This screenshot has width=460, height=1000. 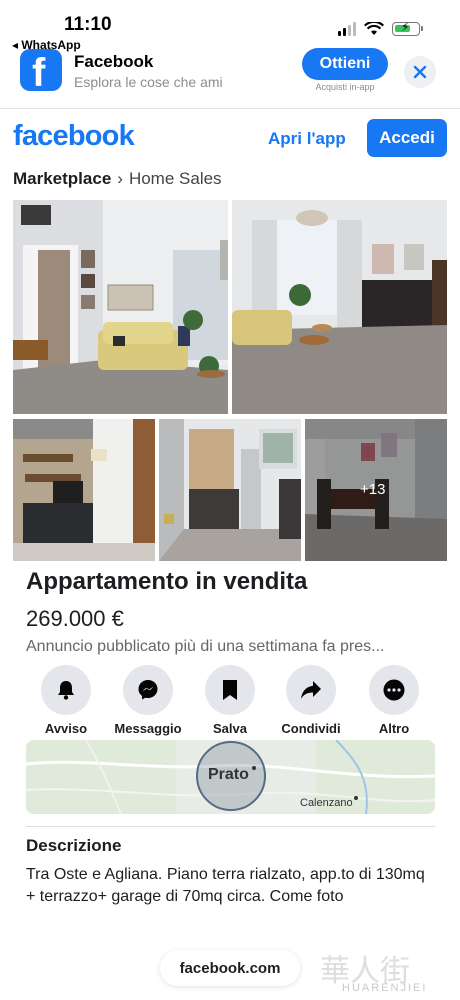 I want to click on breadcrumb-marketplace: Marketplace, so click(x=62, y=179).